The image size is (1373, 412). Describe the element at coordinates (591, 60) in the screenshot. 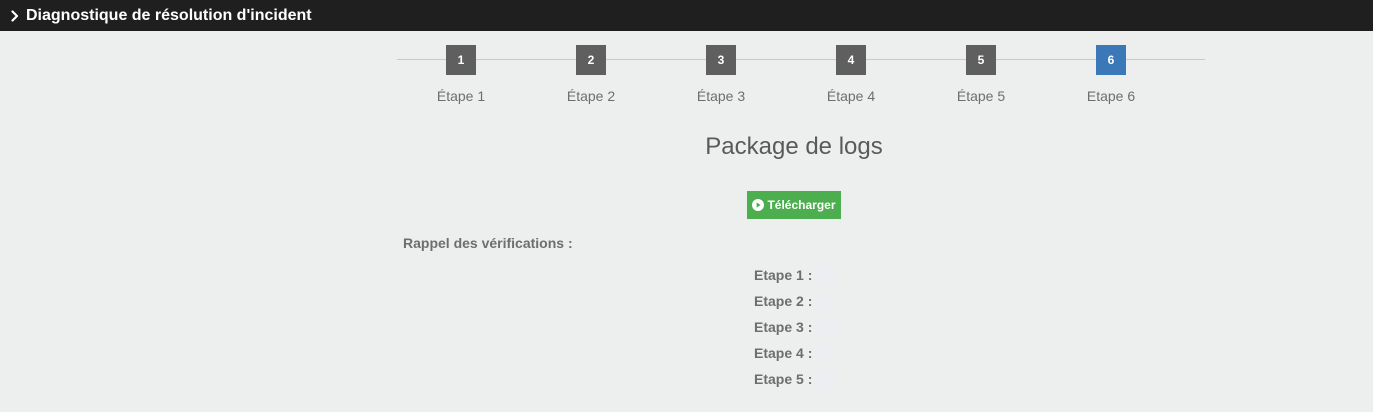

I see `step-number: 2` at that location.